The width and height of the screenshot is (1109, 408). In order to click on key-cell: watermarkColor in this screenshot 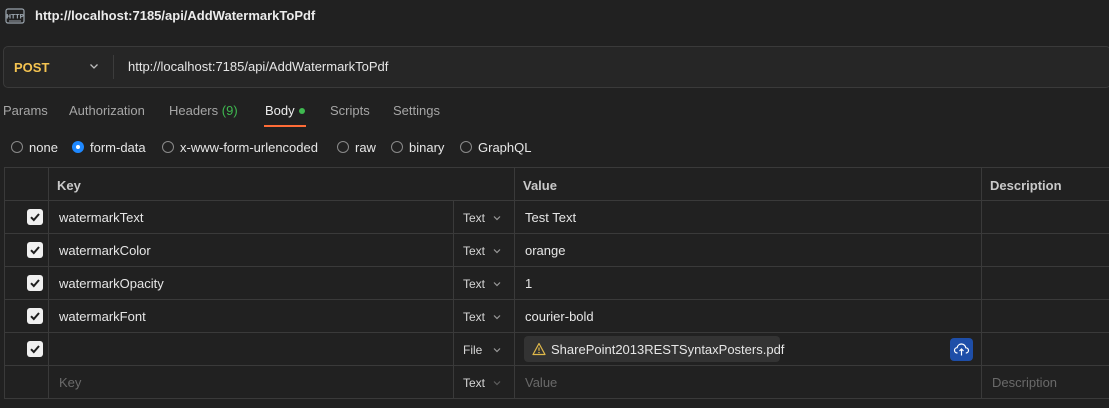, I will do `click(251, 250)`.